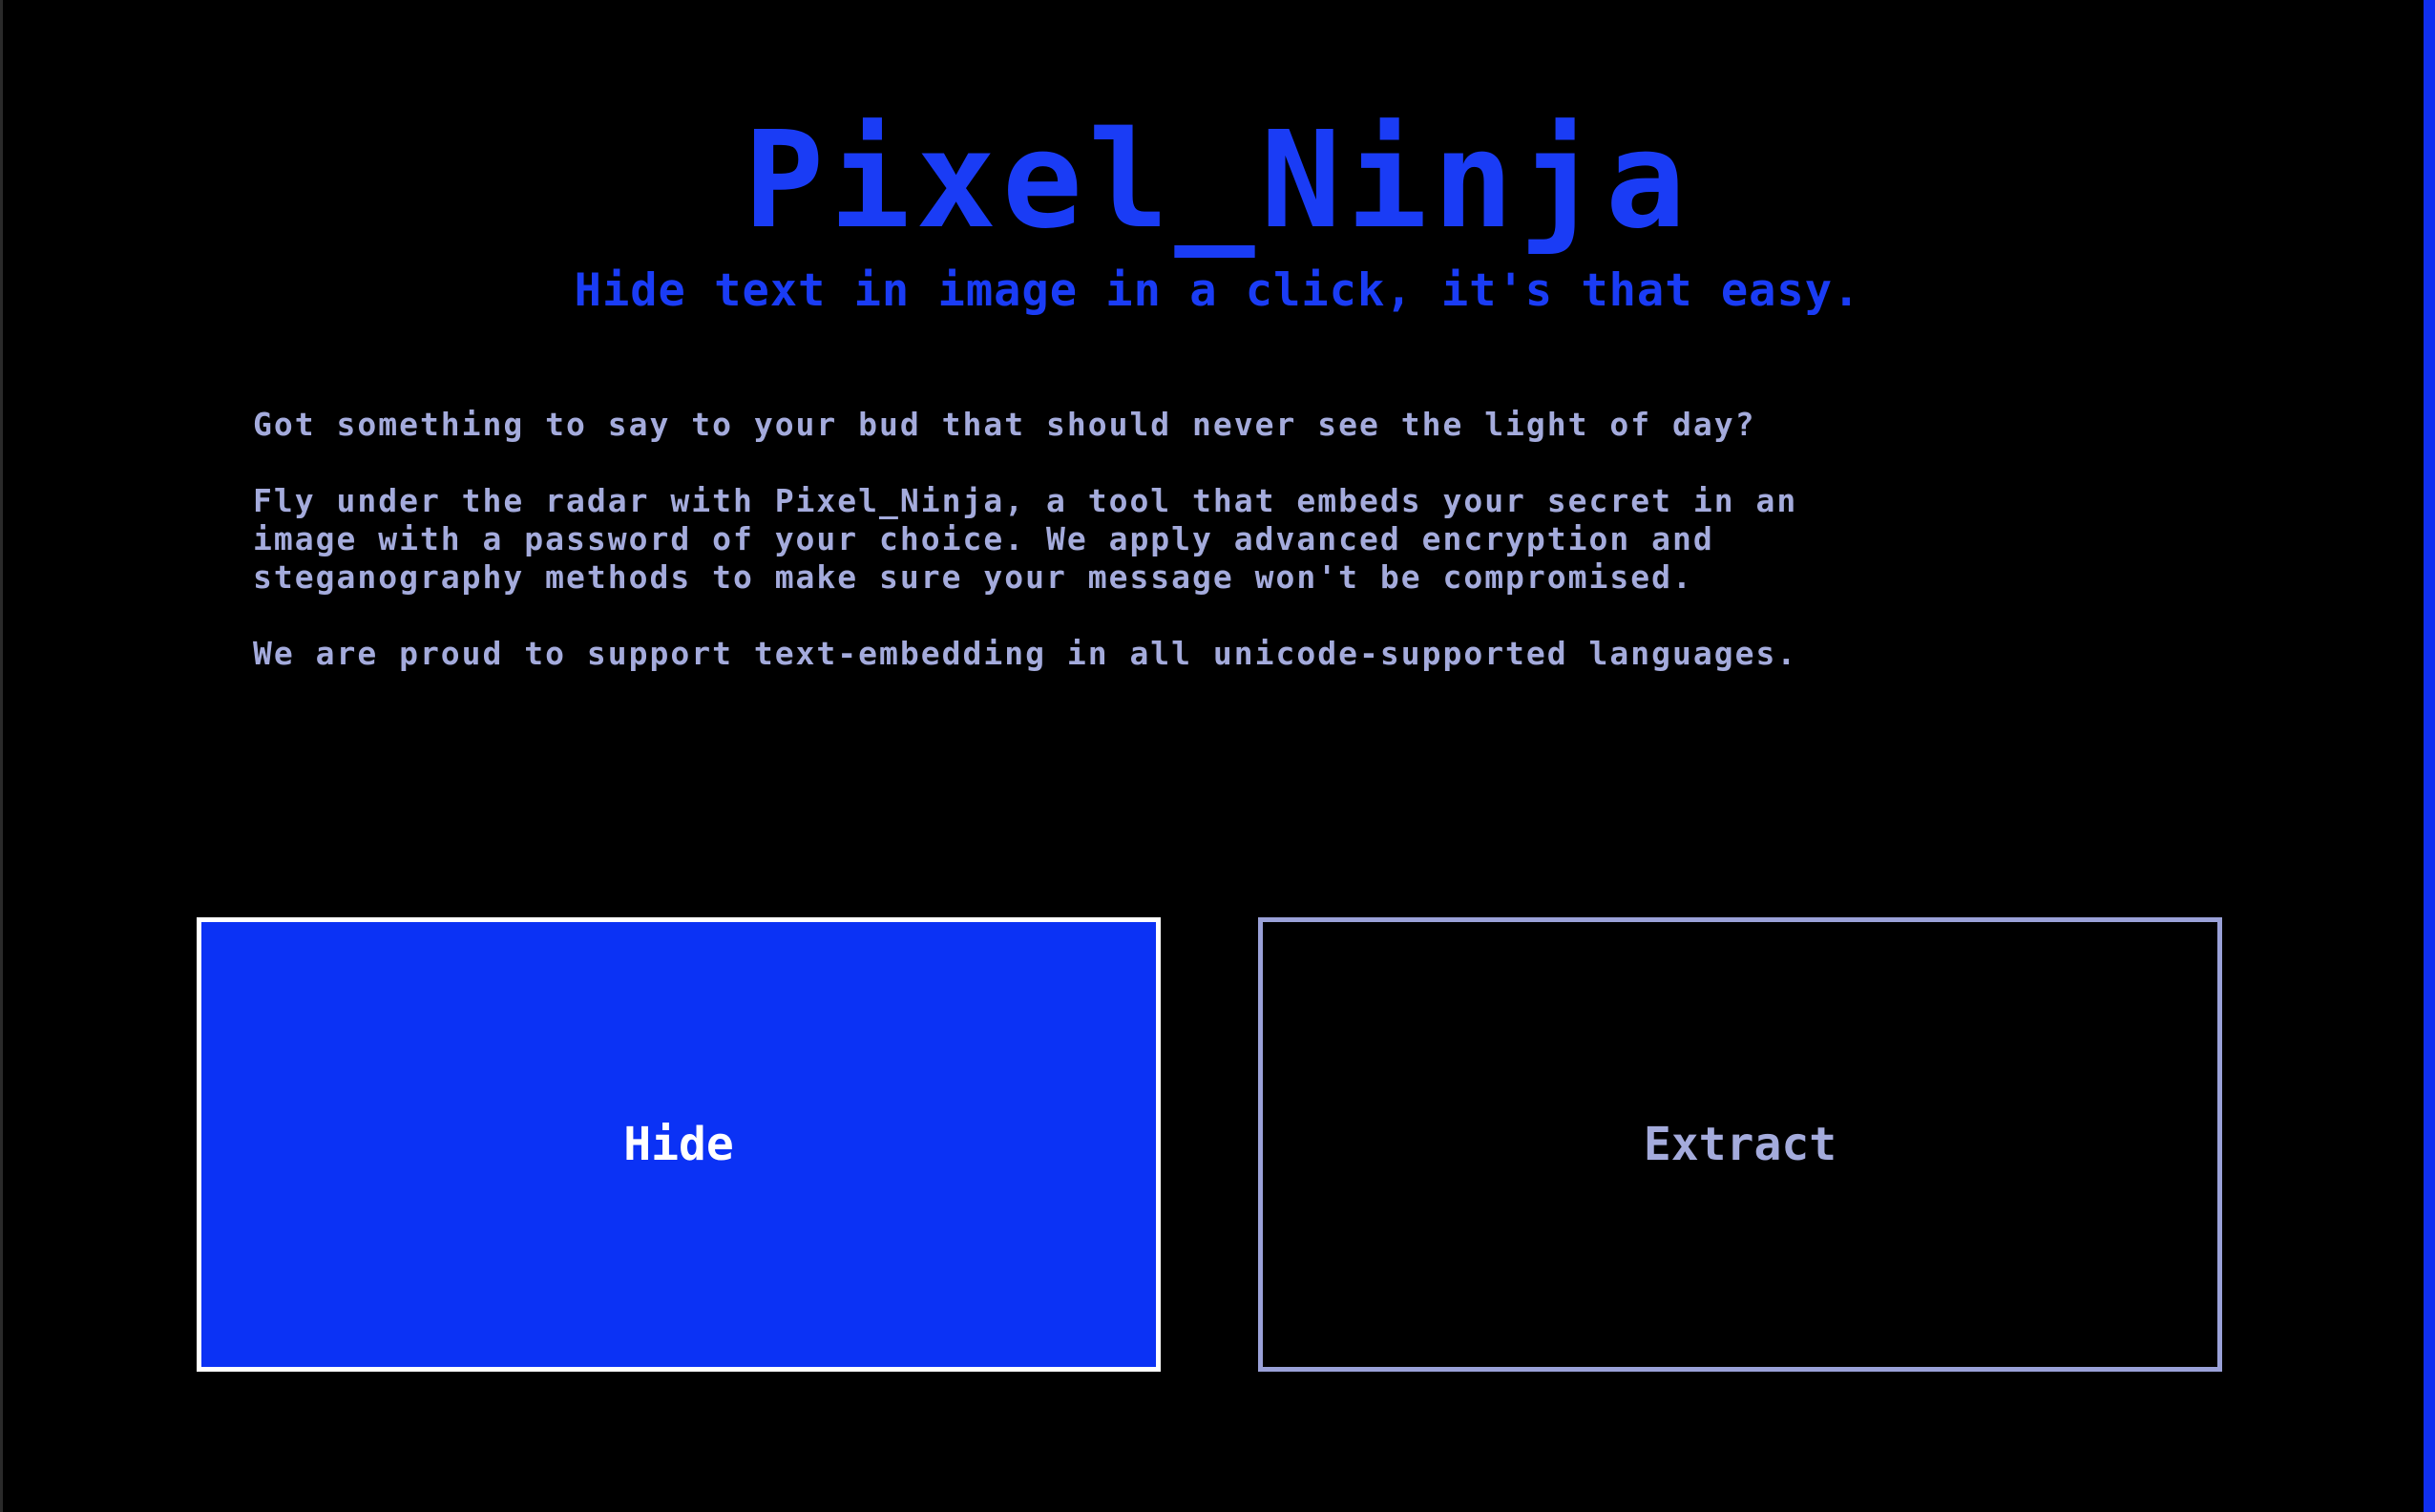 Image resolution: width=2435 pixels, height=1512 pixels. I want to click on hide-button-label: Hide, so click(678, 1144).